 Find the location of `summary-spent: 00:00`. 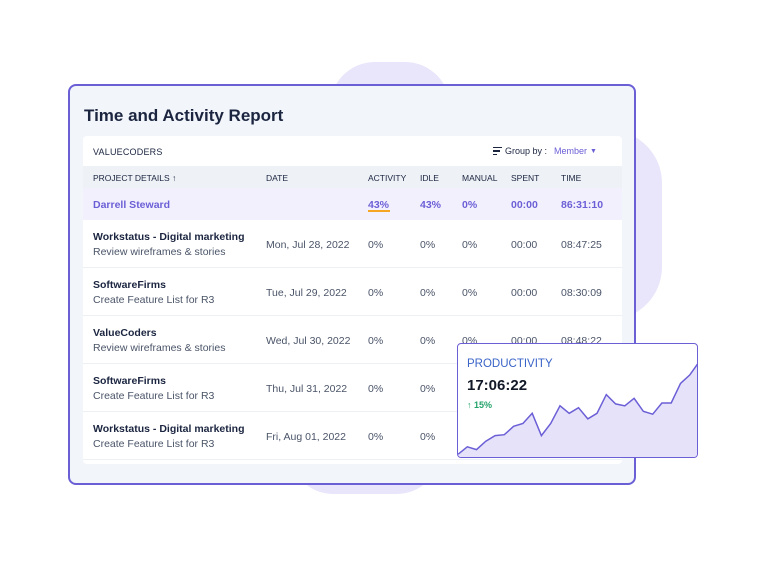

summary-spent: 00:00 is located at coordinates (524, 205).